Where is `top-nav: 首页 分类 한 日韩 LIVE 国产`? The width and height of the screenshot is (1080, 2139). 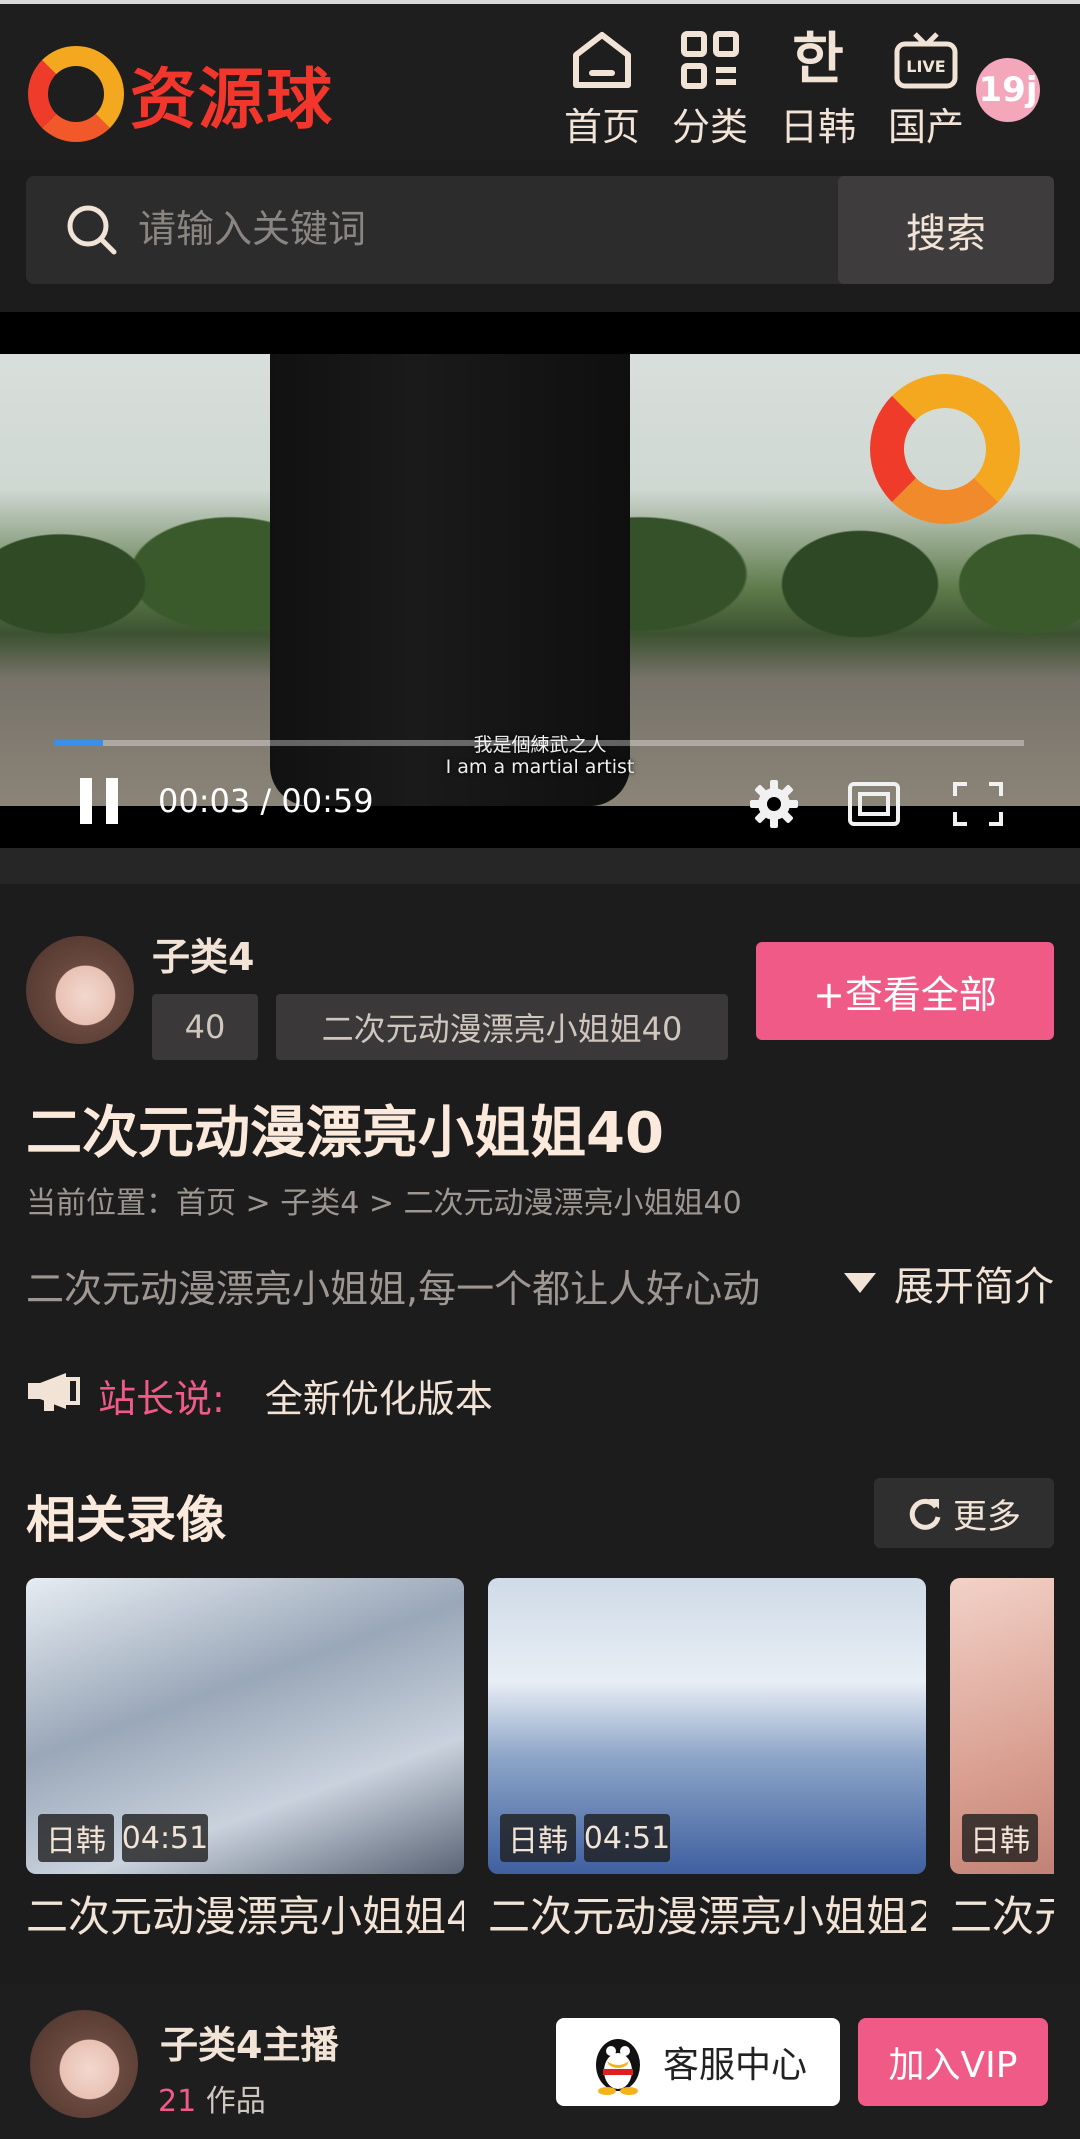
top-nav: 首页 分类 한 日韩 LIVE 国产 is located at coordinates (764, 88).